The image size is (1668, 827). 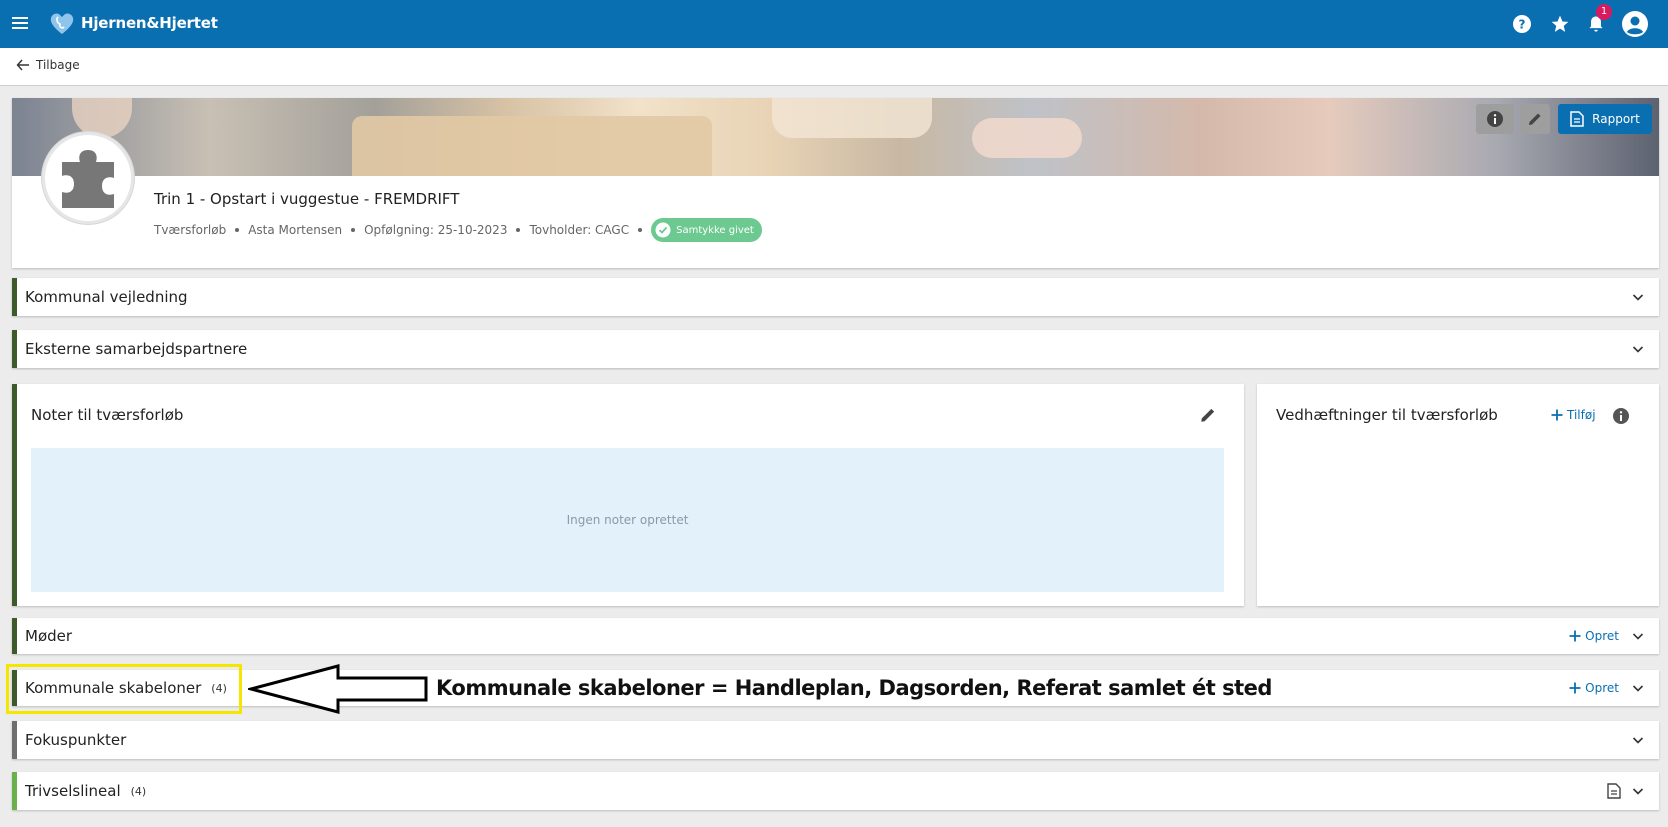 What do you see at coordinates (22, 65) in the screenshot?
I see `arrow-left-icon` at bounding box center [22, 65].